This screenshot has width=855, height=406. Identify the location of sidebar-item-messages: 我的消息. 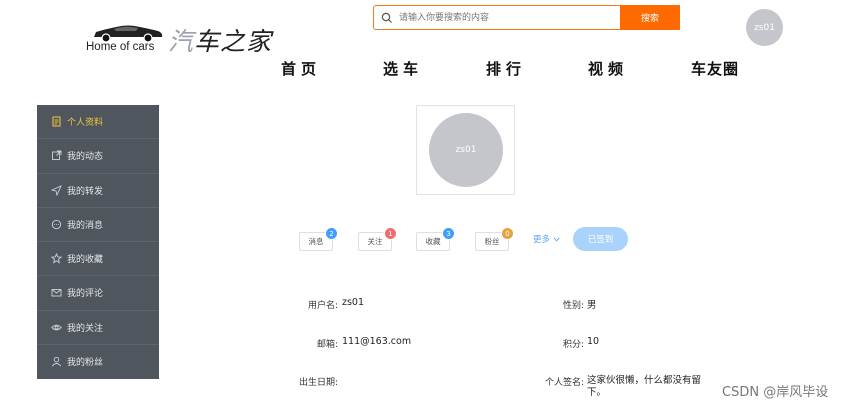
(98, 225).